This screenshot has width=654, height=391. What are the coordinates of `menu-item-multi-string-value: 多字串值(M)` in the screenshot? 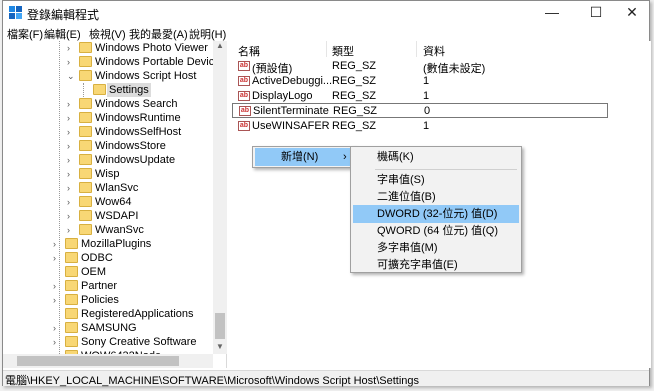 It's located at (436, 248).